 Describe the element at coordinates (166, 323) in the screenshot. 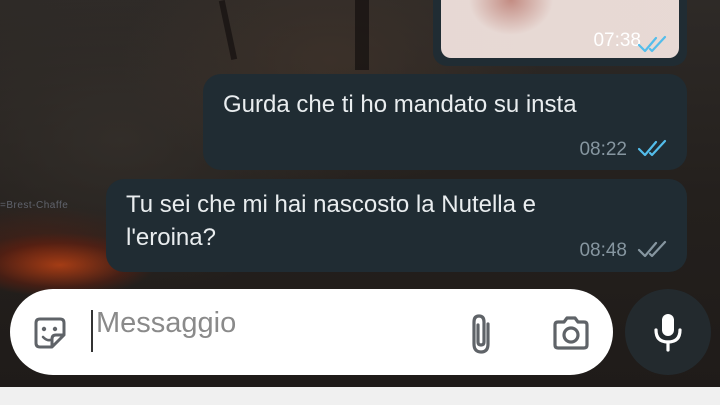

I see `message-input: Messaggio` at that location.